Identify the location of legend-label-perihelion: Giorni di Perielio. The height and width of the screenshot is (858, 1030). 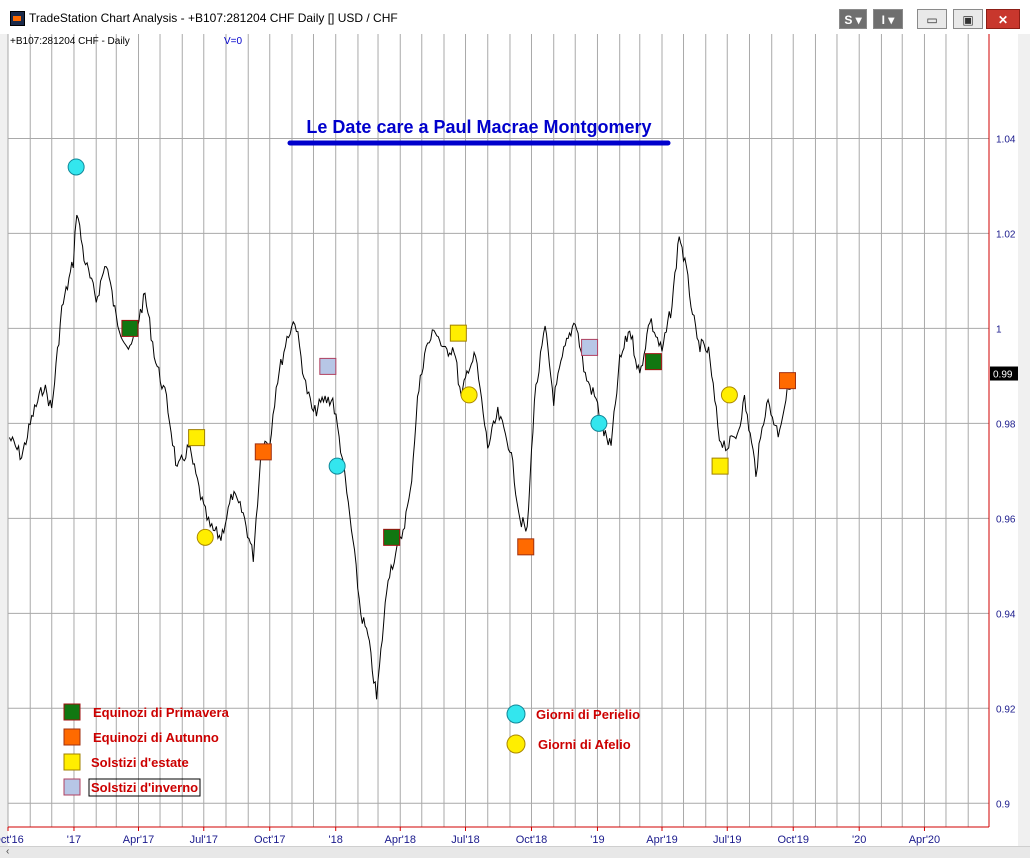
(588, 714).